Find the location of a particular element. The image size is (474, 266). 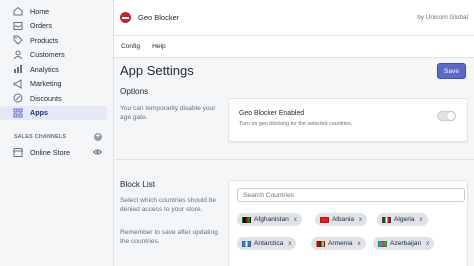

country-chip: Azerbaijan x is located at coordinates (404, 243).